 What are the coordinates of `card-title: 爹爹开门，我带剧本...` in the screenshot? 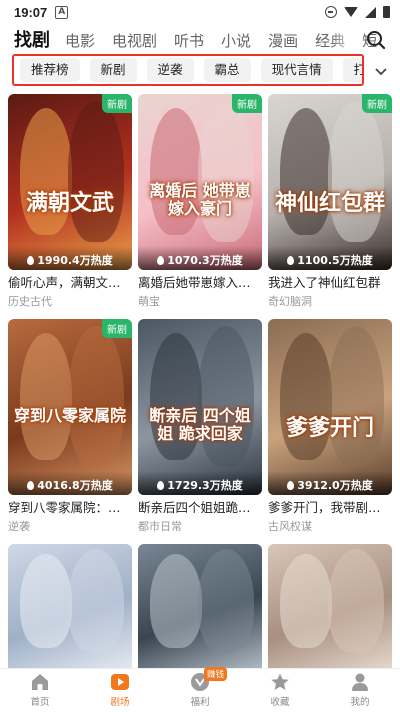 It's located at (330, 508).